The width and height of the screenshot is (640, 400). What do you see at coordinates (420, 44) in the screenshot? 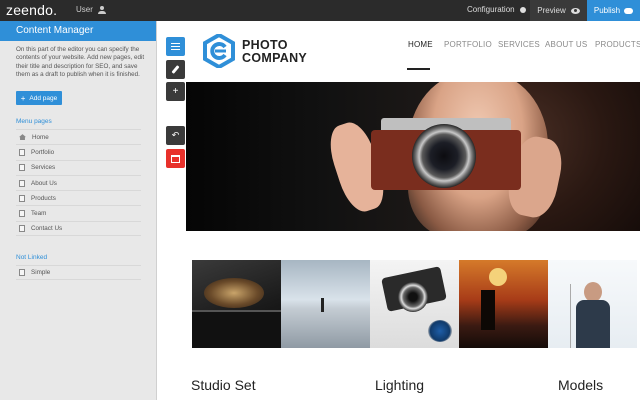
I see `nav-home: HOME` at bounding box center [420, 44].